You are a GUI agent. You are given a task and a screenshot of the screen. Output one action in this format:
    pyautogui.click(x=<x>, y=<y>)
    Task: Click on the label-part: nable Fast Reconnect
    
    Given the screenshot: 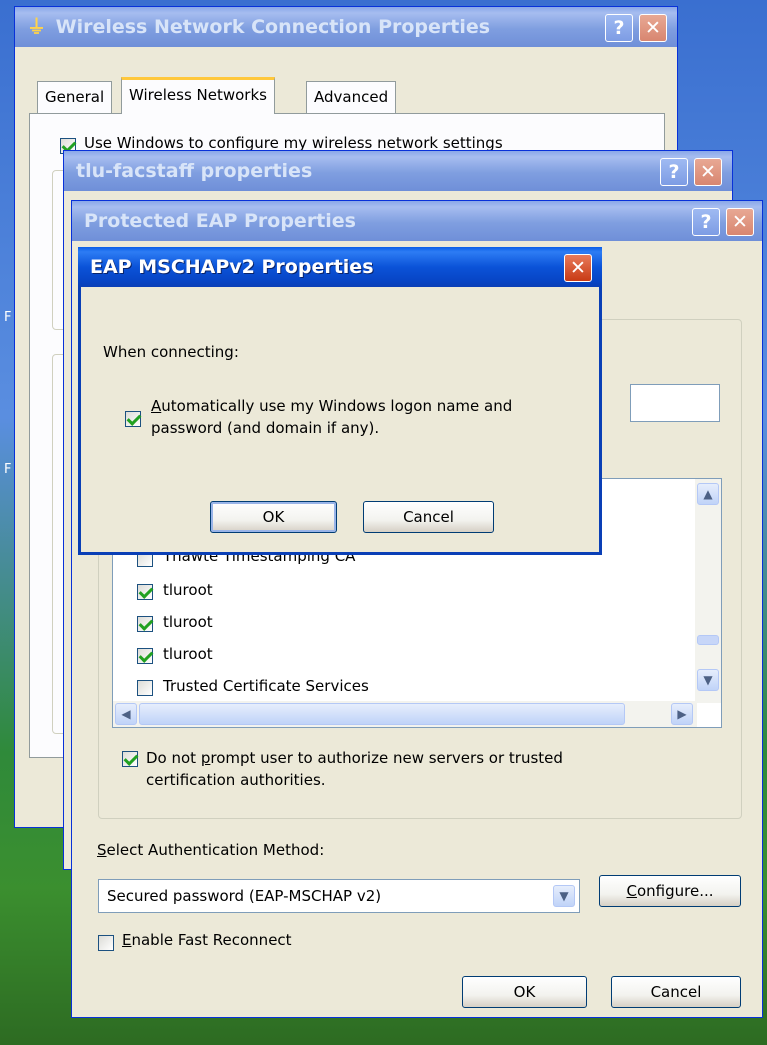 What is the action you would take?
    pyautogui.click(x=211, y=940)
    